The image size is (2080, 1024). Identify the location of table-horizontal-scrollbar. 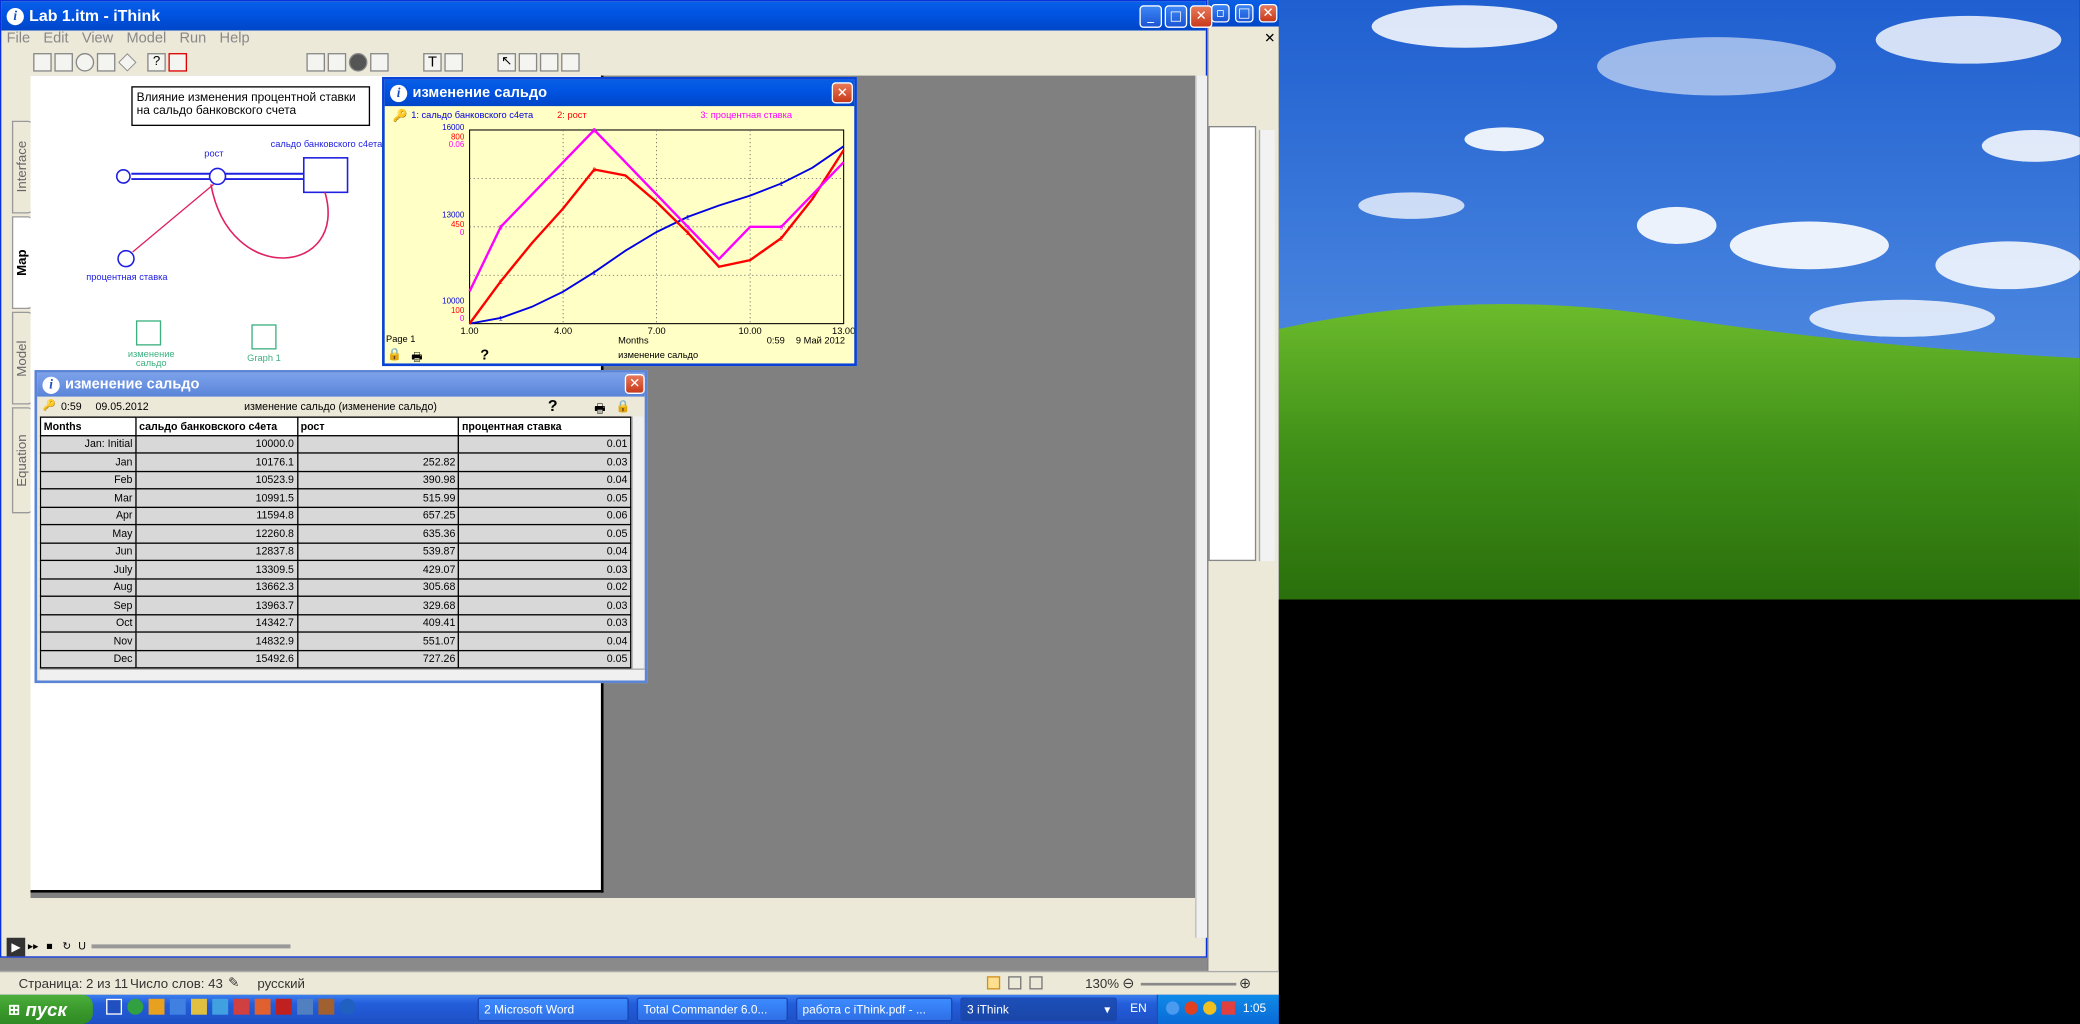
(342, 674).